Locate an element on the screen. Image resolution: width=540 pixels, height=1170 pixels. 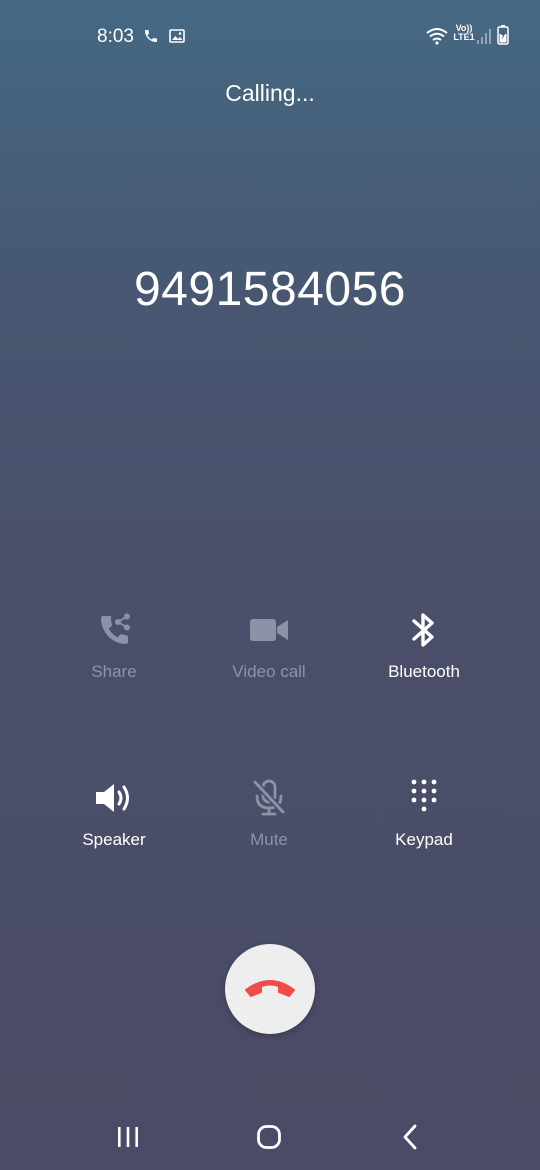
keypad-button: Keypad is located at coordinates (424, 814).